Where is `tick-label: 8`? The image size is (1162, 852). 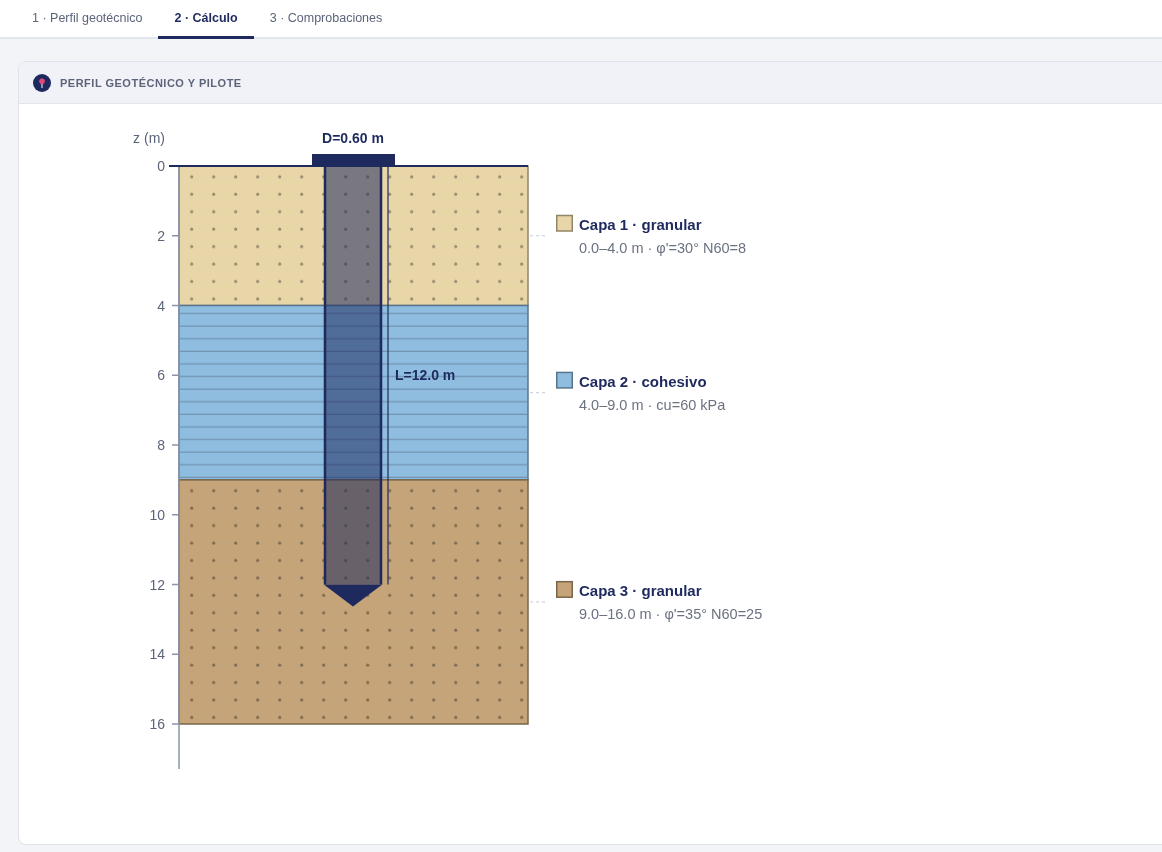 tick-label: 8 is located at coordinates (161, 445).